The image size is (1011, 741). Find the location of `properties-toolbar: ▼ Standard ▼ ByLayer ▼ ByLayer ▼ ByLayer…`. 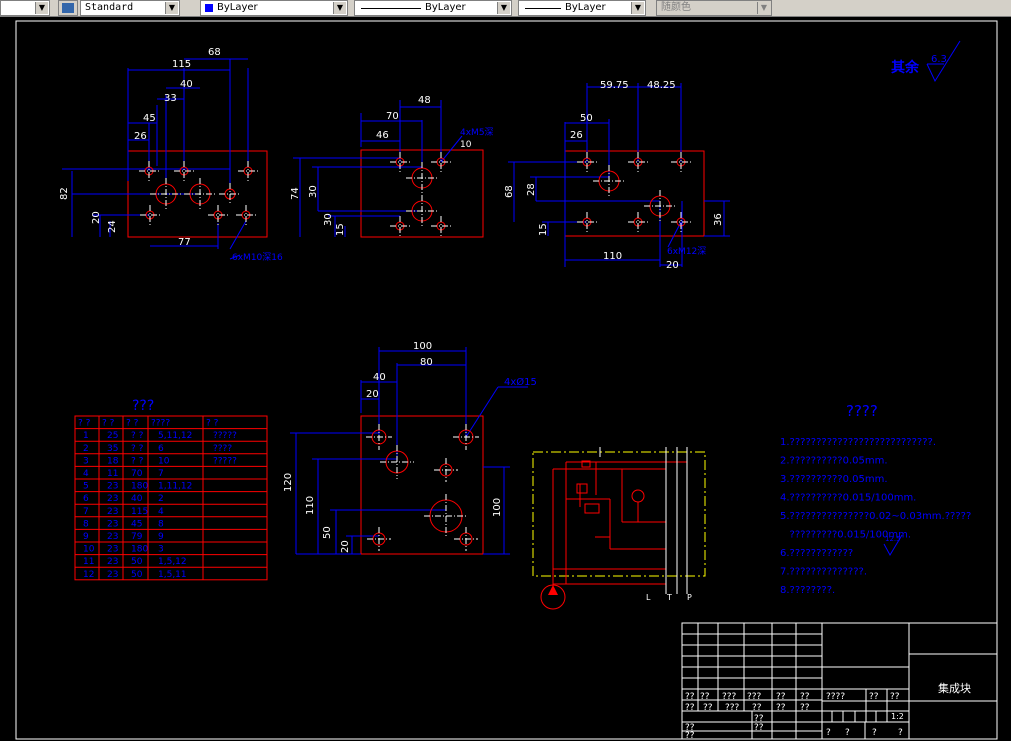

properties-toolbar: ▼ Standard ▼ ByLayer ▼ ByLayer ▼ ByLayer… is located at coordinates (505, 8).